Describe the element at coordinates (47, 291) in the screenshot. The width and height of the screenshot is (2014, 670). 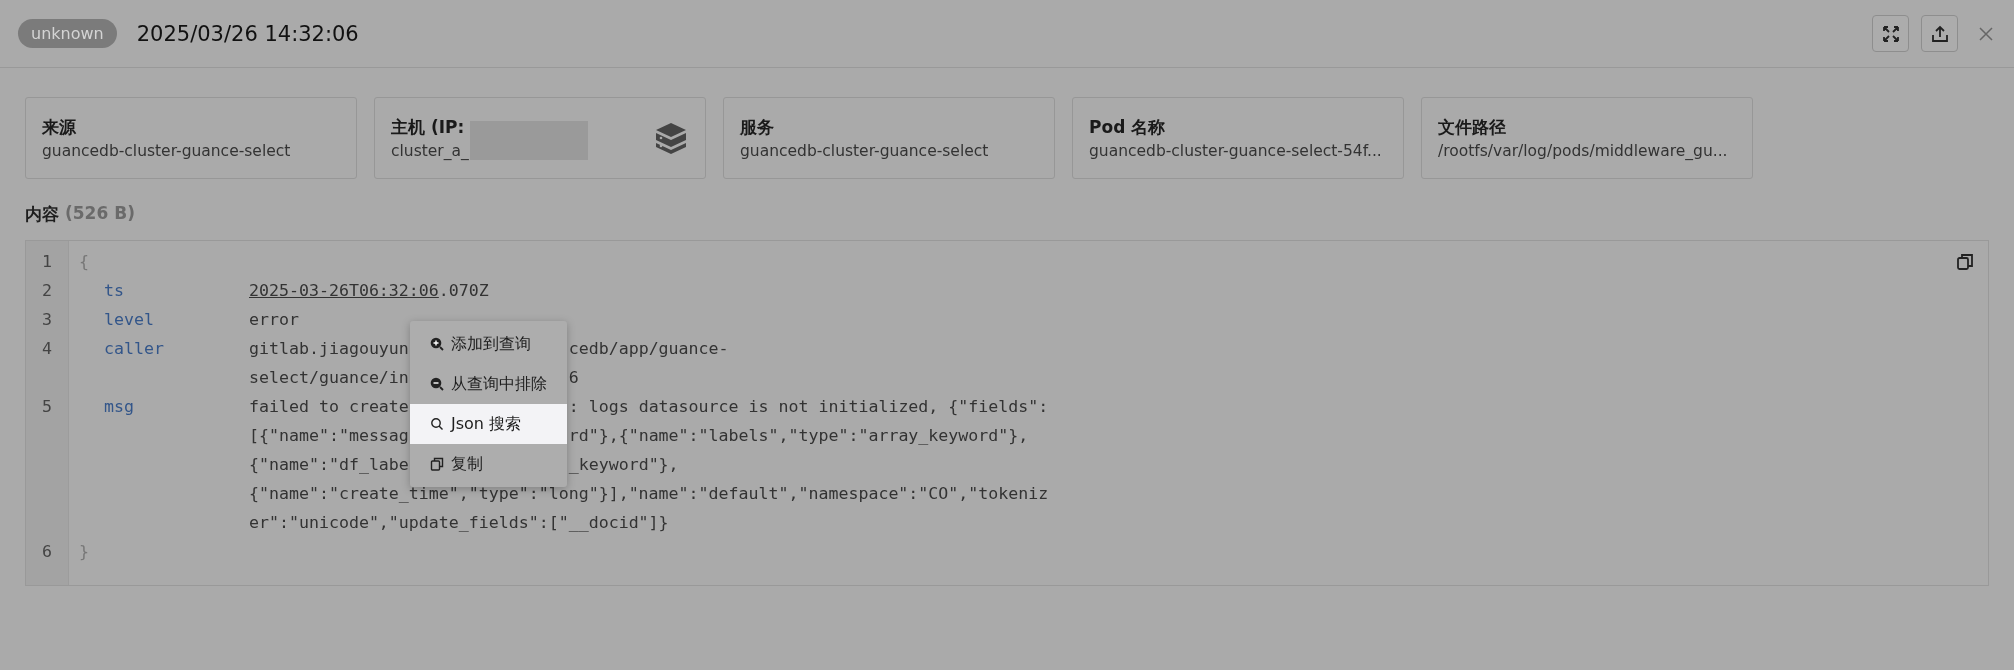
I see `line-number: 2` at that location.